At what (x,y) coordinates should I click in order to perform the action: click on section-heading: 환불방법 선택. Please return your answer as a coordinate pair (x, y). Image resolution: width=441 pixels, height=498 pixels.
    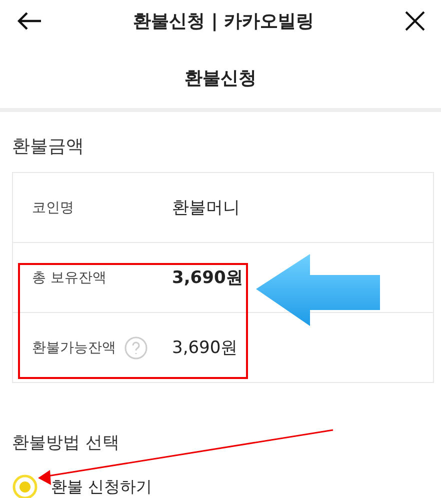
    Looking at the image, I should click on (66, 443).